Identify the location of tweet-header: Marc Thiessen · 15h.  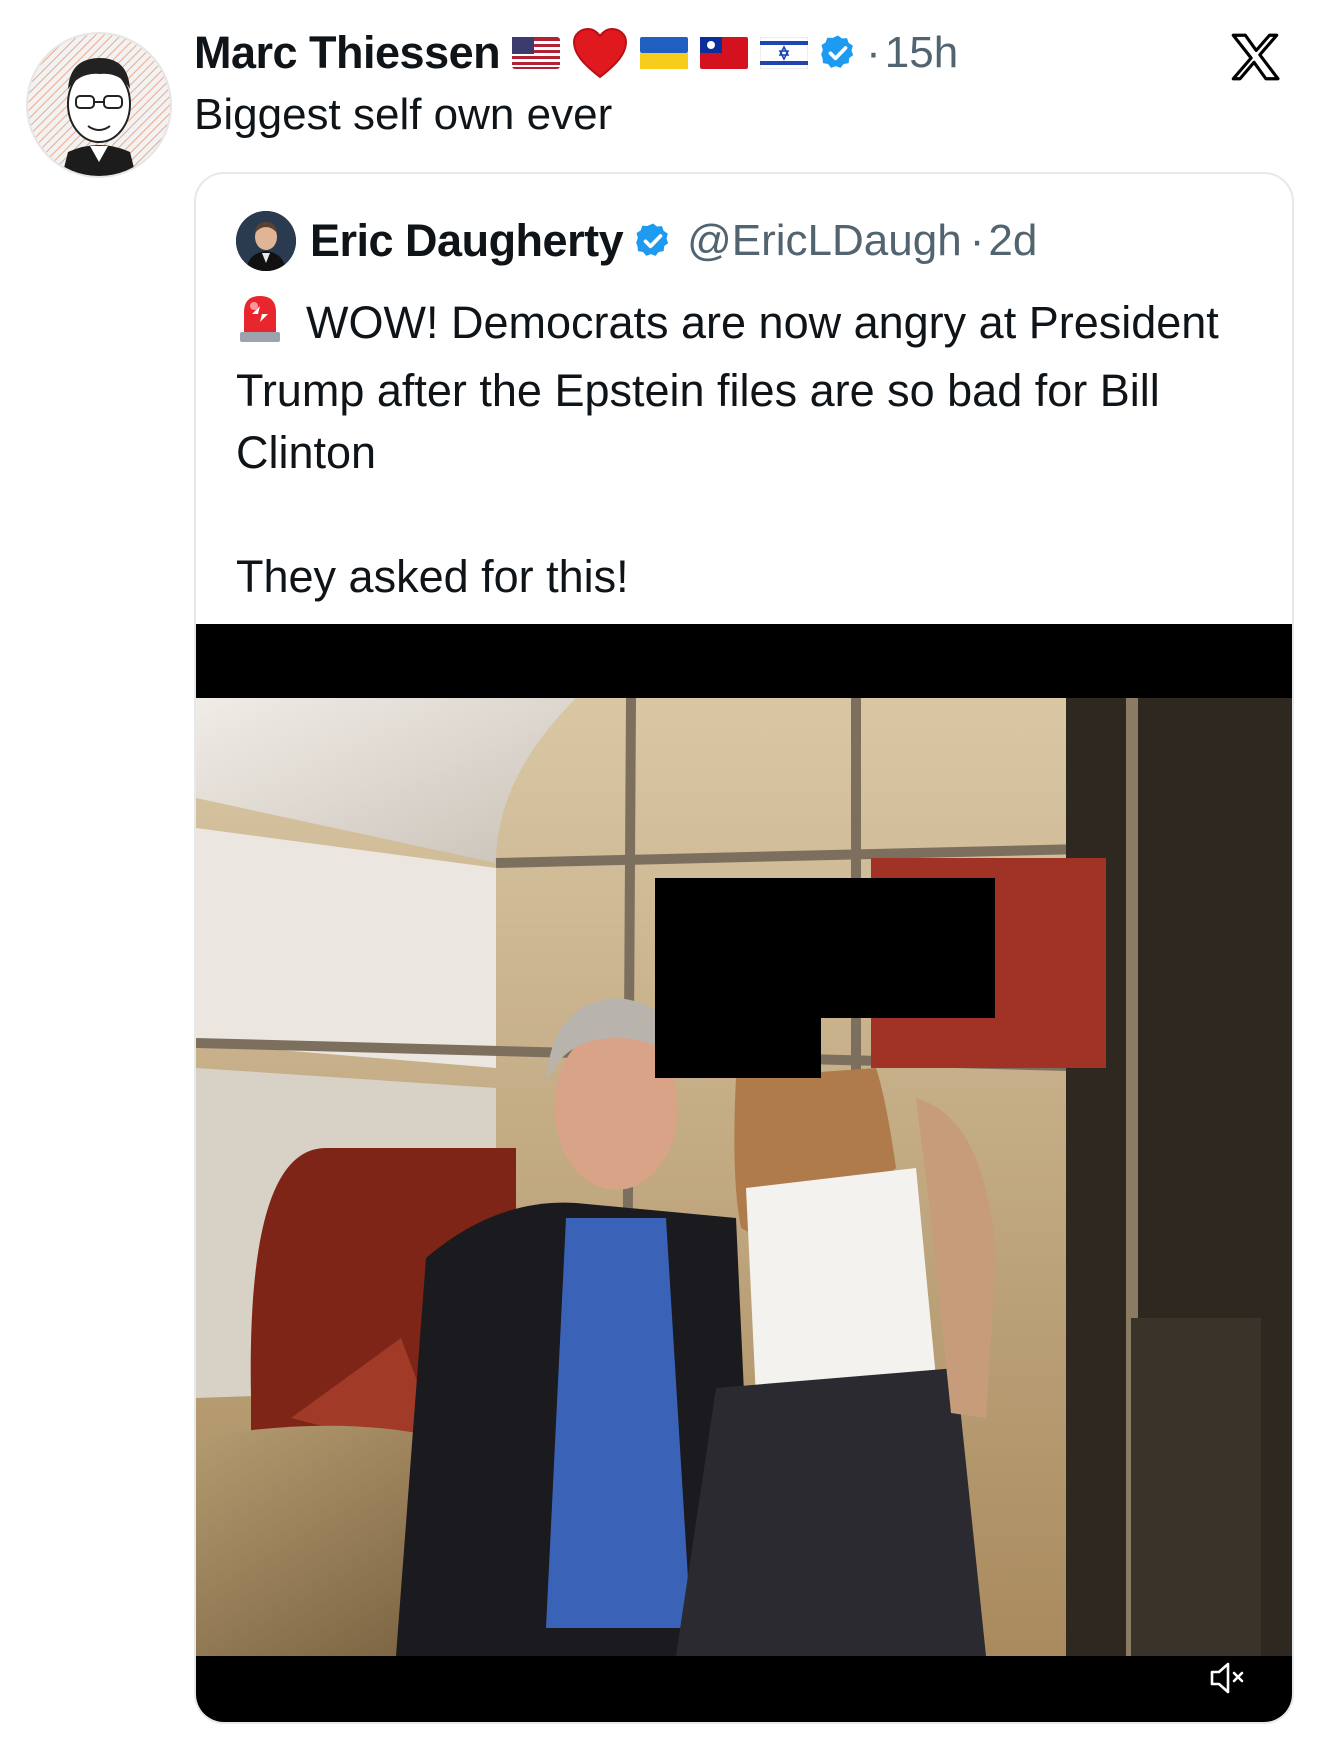
(576, 53).